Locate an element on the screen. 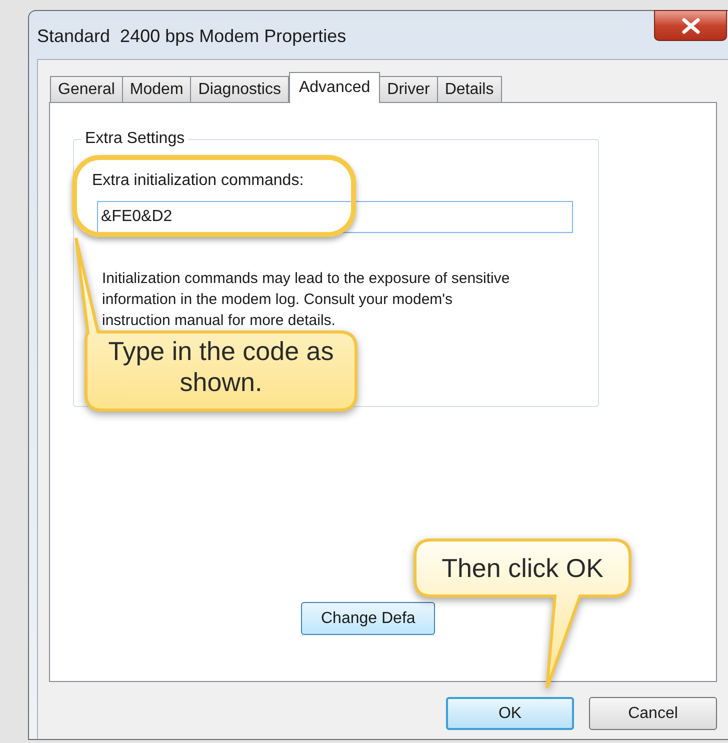 The height and width of the screenshot is (743, 728). group-title: Extra Settings is located at coordinates (135, 139).